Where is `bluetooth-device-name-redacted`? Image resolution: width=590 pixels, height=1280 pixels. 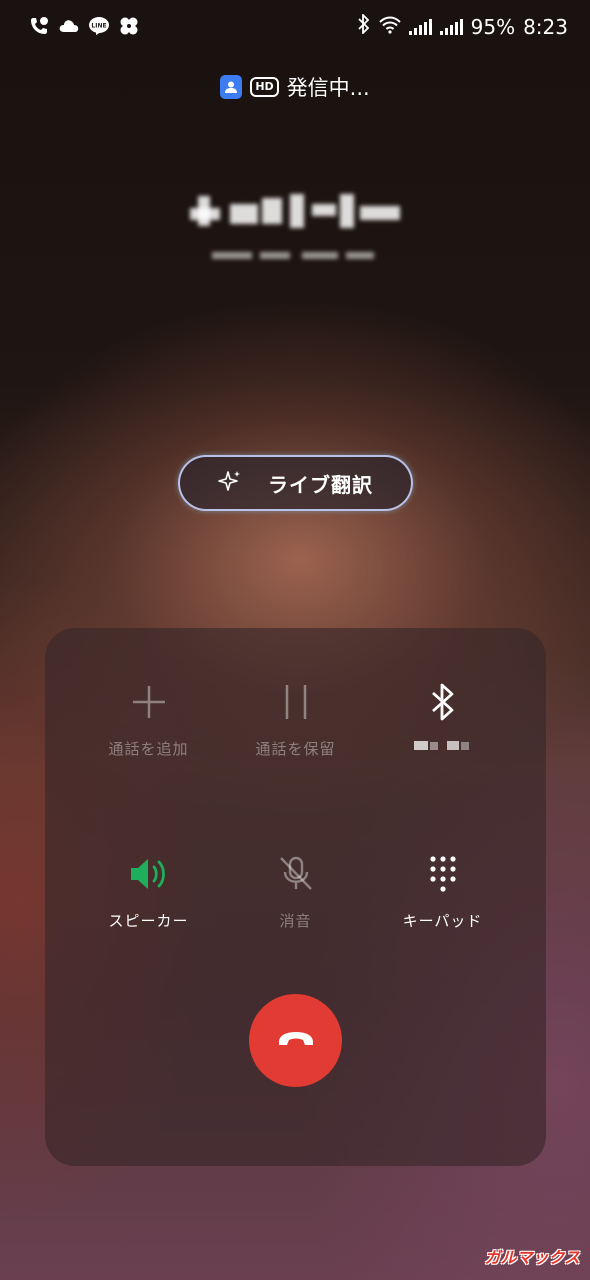 bluetooth-device-name-redacted is located at coordinates (443, 748).